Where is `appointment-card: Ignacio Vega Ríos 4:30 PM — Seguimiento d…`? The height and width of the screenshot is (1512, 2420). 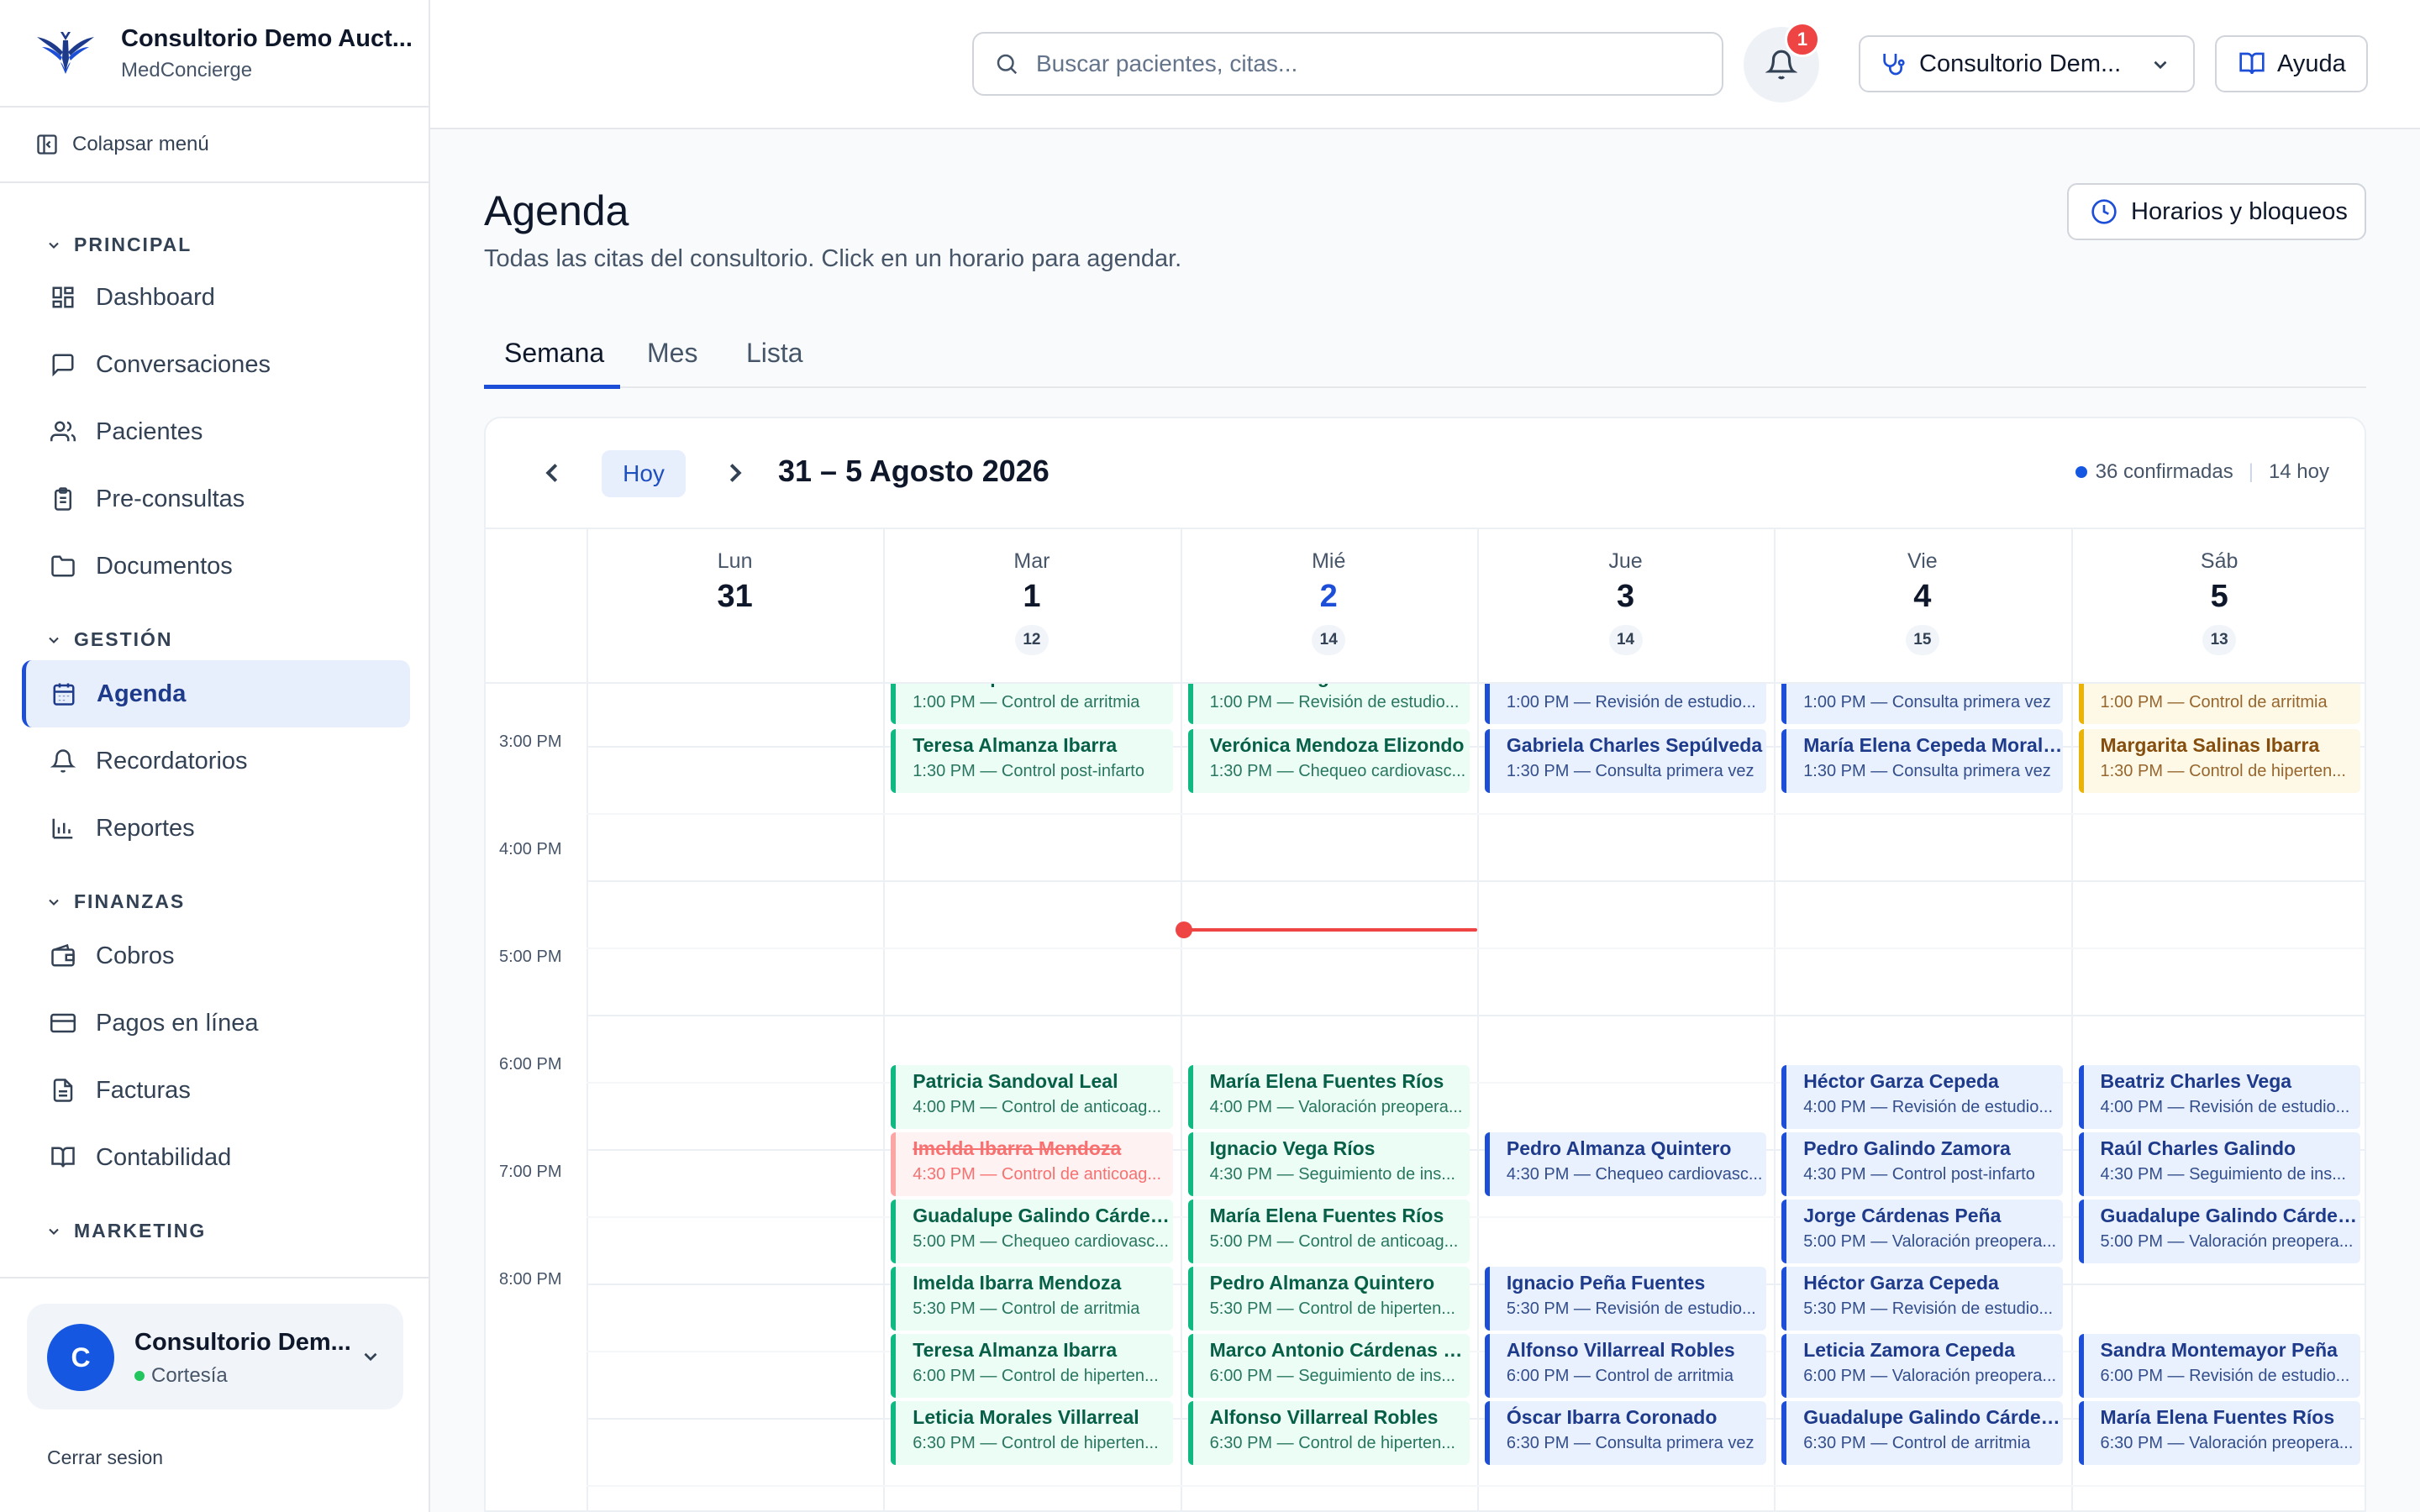 appointment-card: Ignacio Vega Ríos 4:30 PM — Seguimiento d… is located at coordinates (1328, 1164).